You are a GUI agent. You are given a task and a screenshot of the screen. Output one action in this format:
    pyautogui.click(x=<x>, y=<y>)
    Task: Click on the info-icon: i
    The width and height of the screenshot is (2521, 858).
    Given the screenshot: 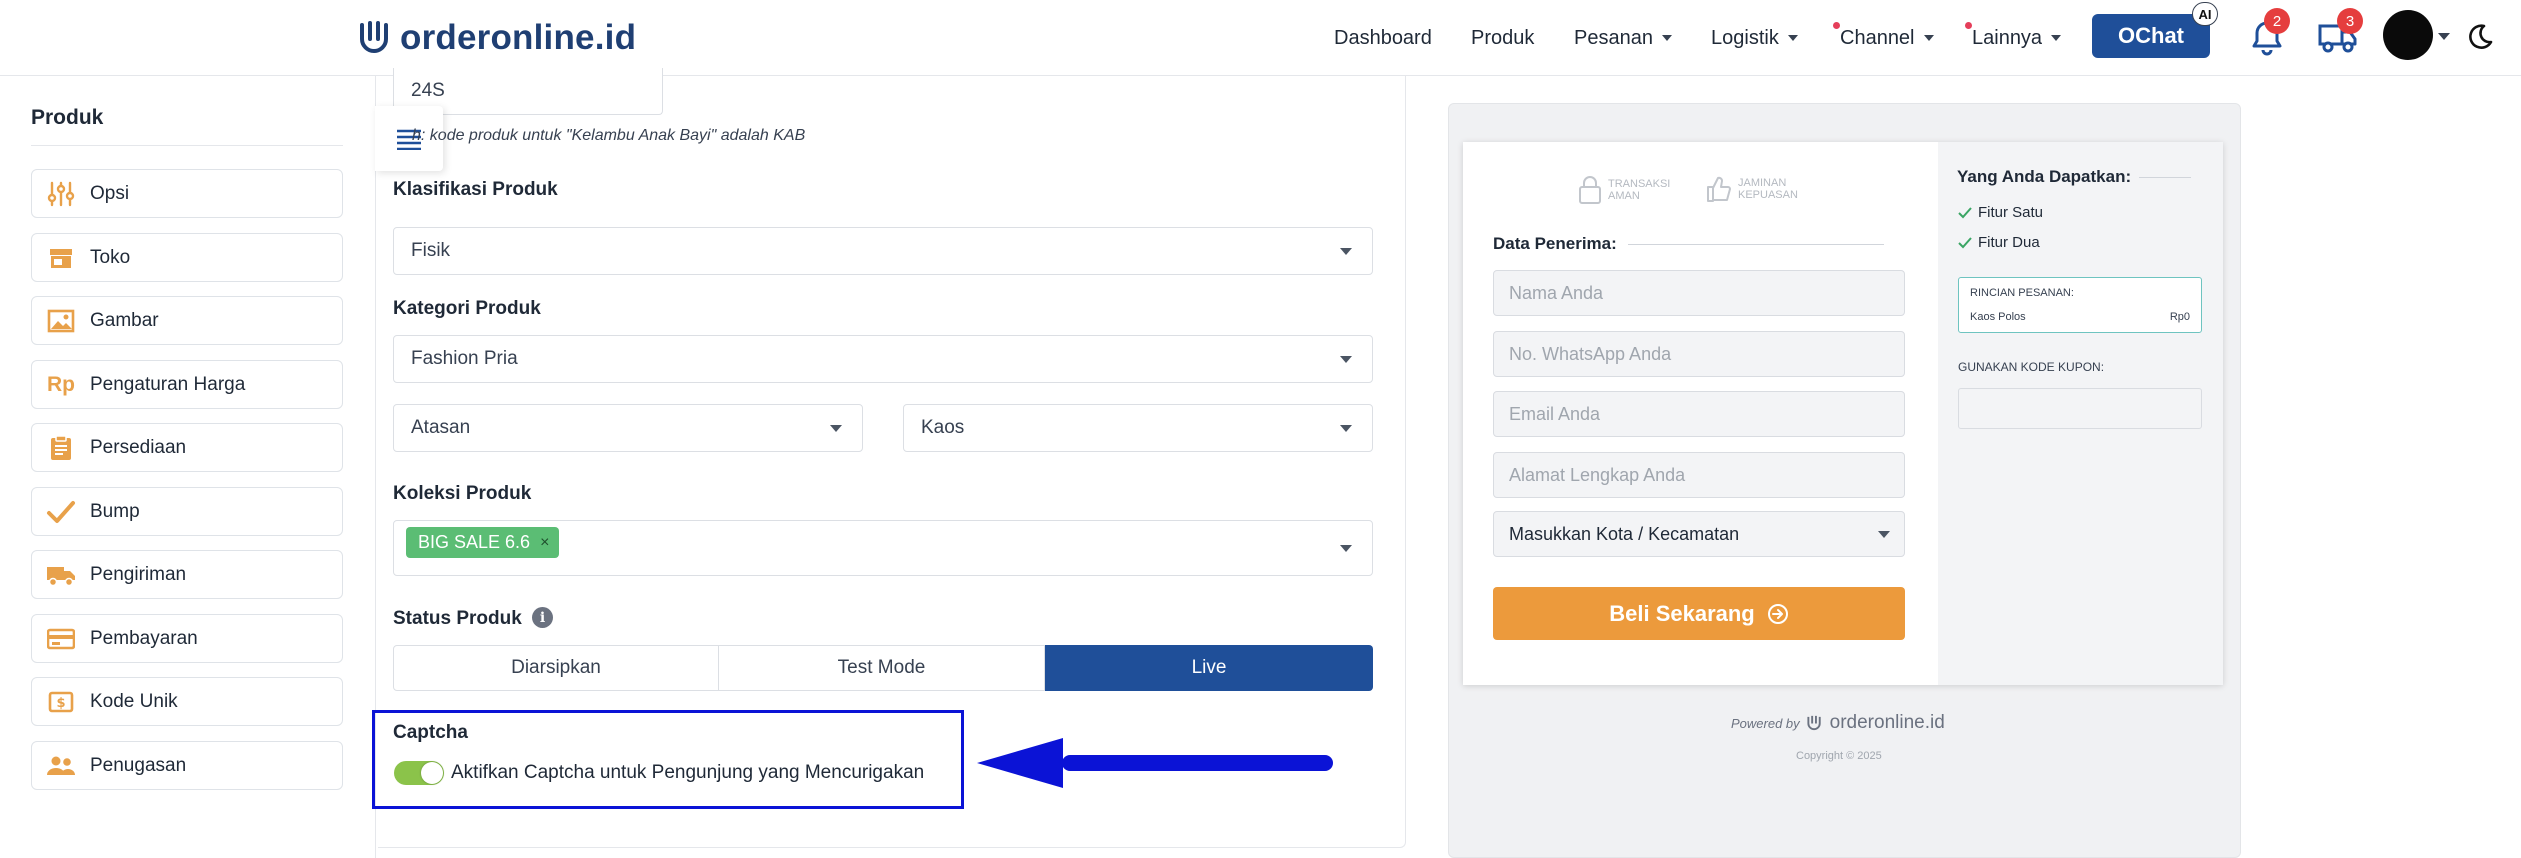 What is the action you would take?
    pyautogui.click(x=542, y=617)
    